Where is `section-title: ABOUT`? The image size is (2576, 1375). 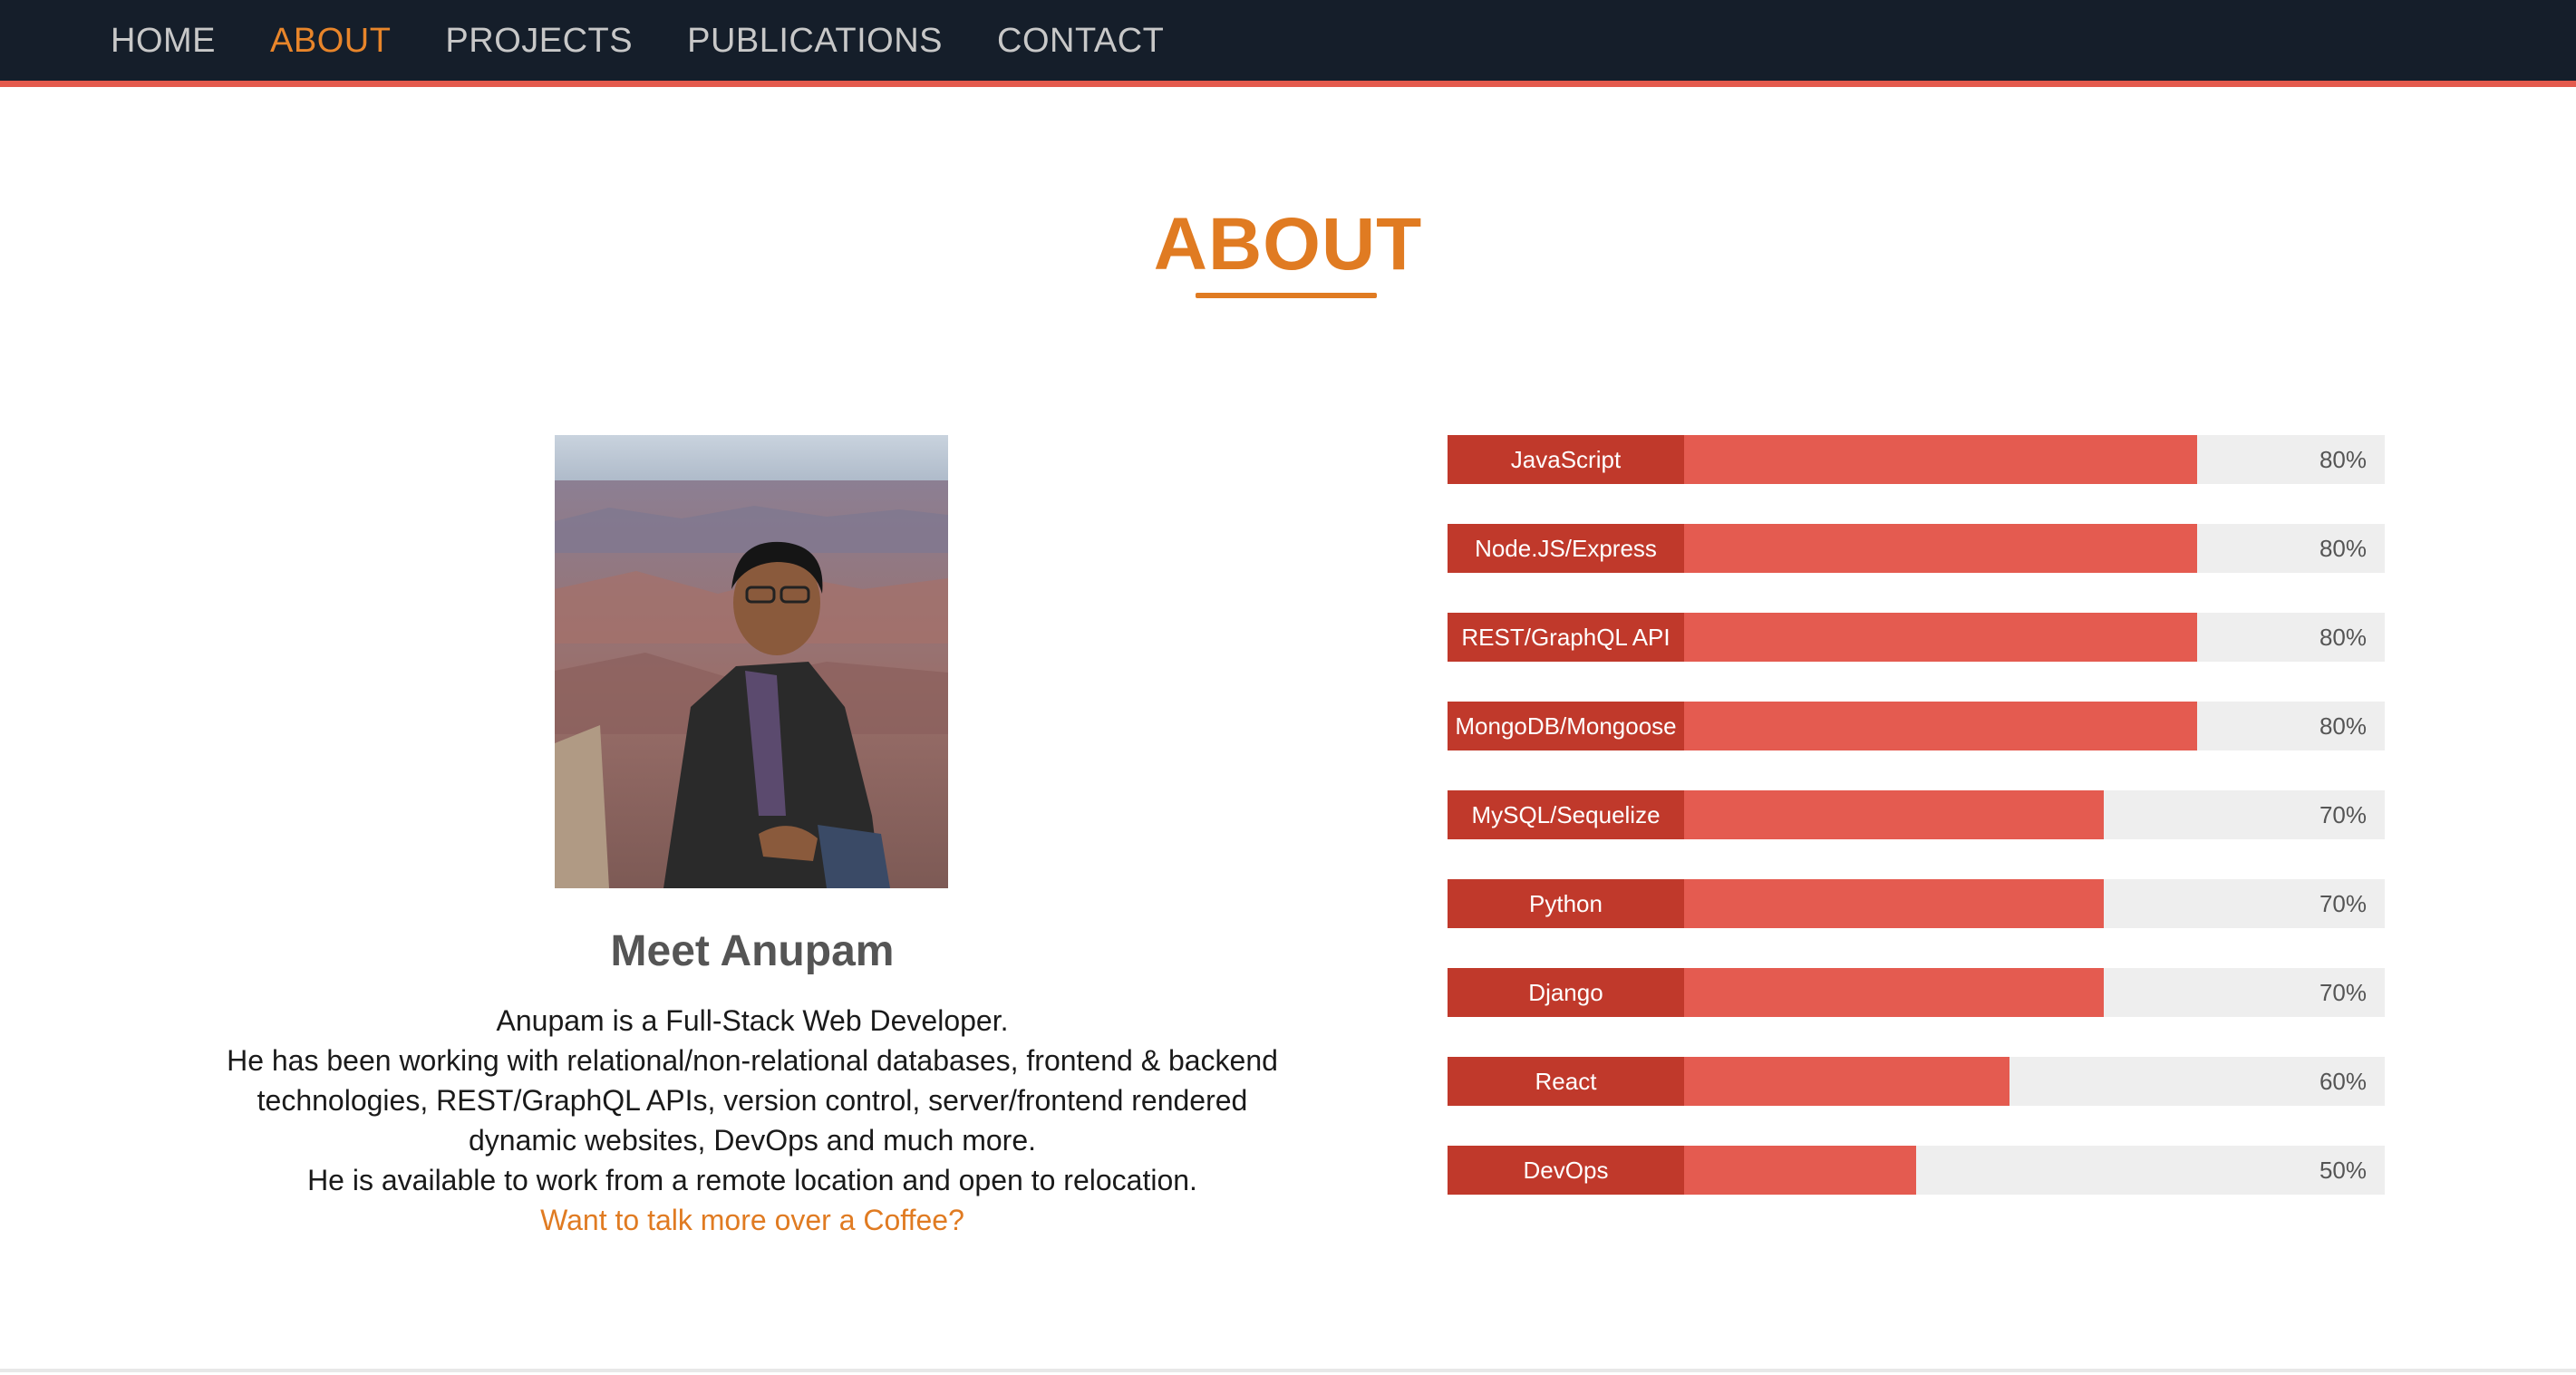
section-title: ABOUT is located at coordinates (1288, 244).